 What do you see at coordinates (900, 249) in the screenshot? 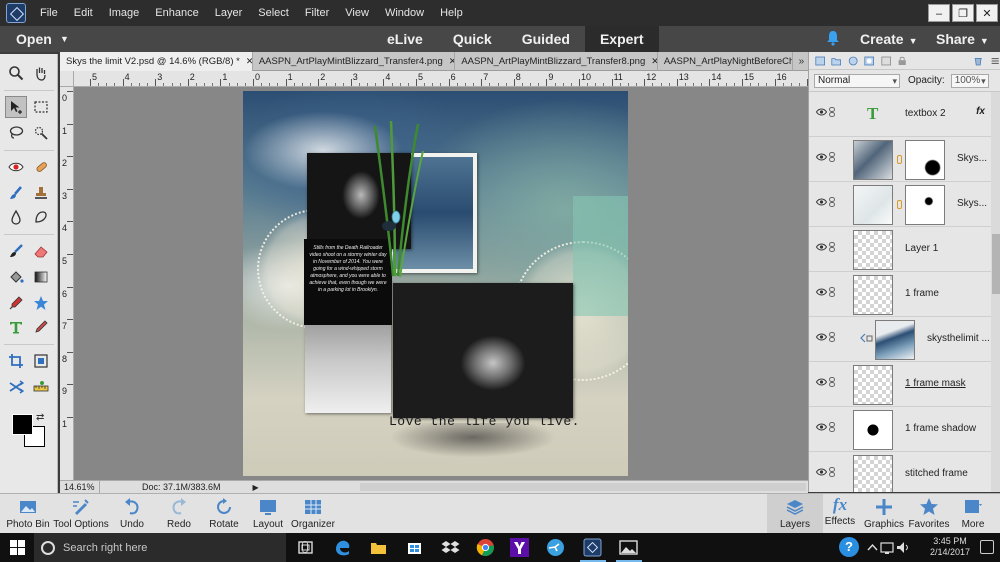
I see `layer-row-layer-1: Layer 1` at bounding box center [900, 249].